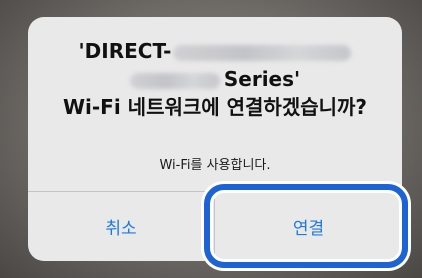 The width and height of the screenshot is (422, 278). I want to click on ssid-prefix-text: 'DIRECT-, so click(125, 51).